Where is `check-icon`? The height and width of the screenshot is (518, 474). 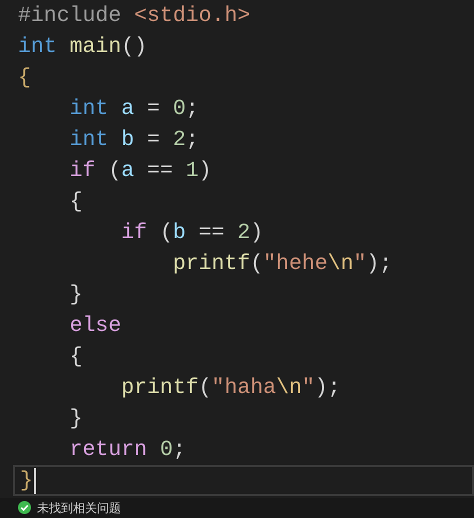
check-icon is located at coordinates (24, 507).